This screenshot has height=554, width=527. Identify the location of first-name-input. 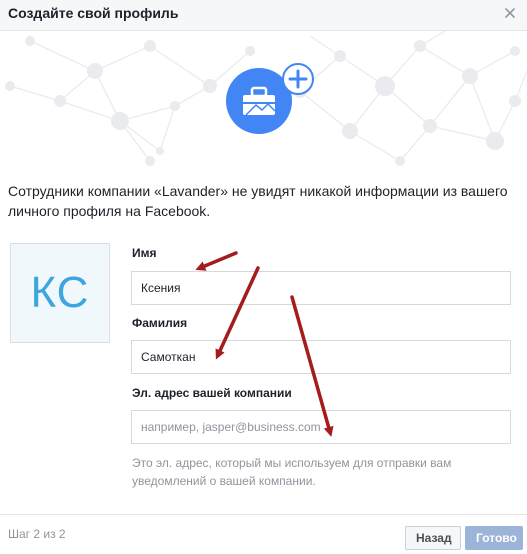
(321, 288).